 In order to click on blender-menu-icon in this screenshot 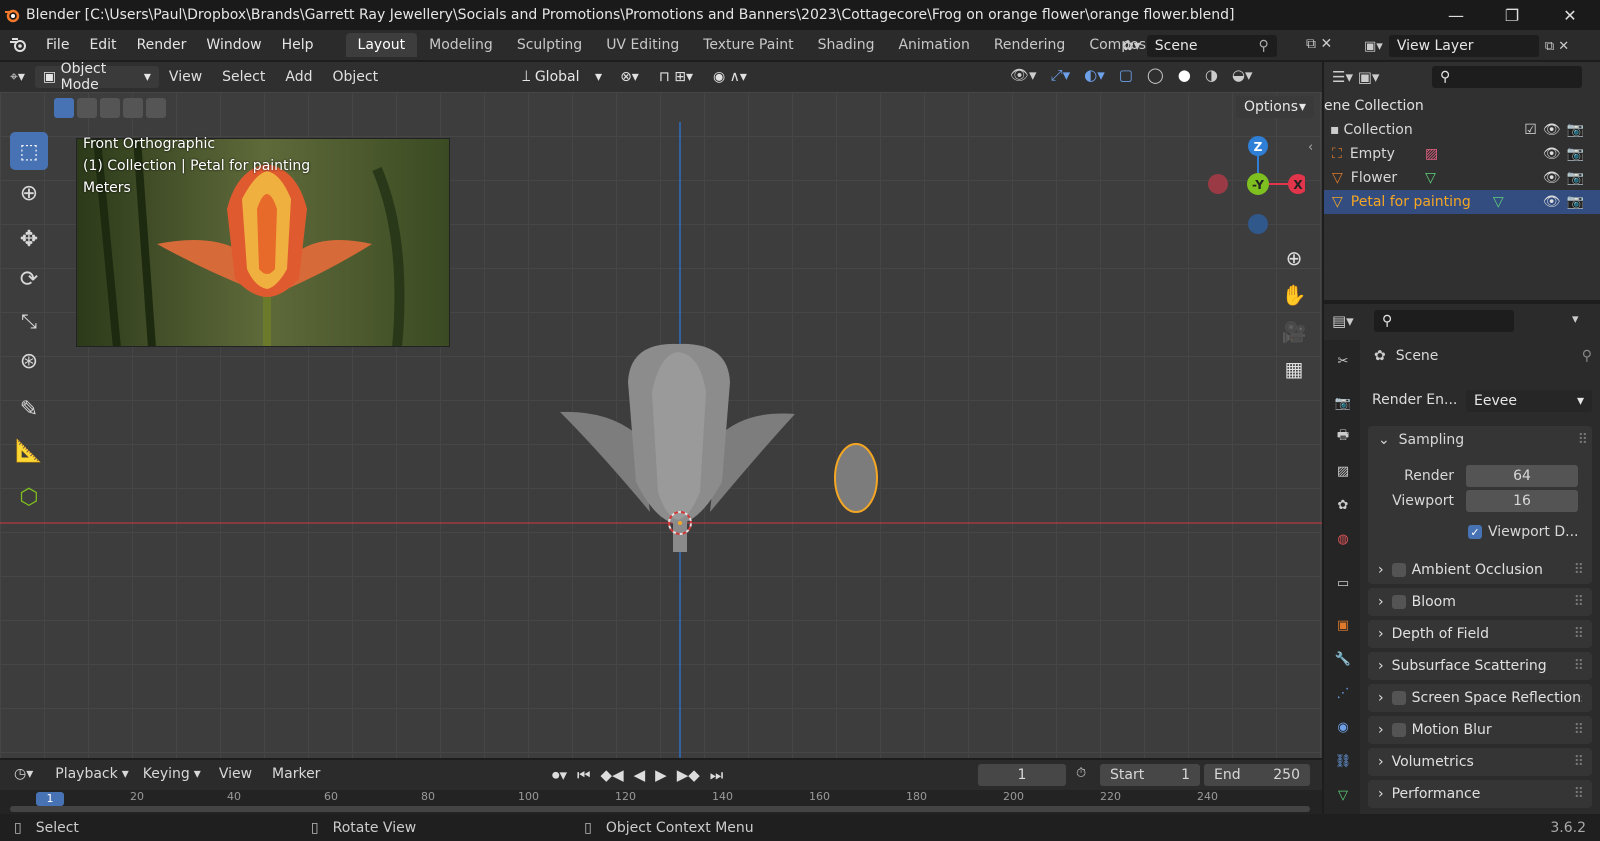, I will do `click(19, 45)`.